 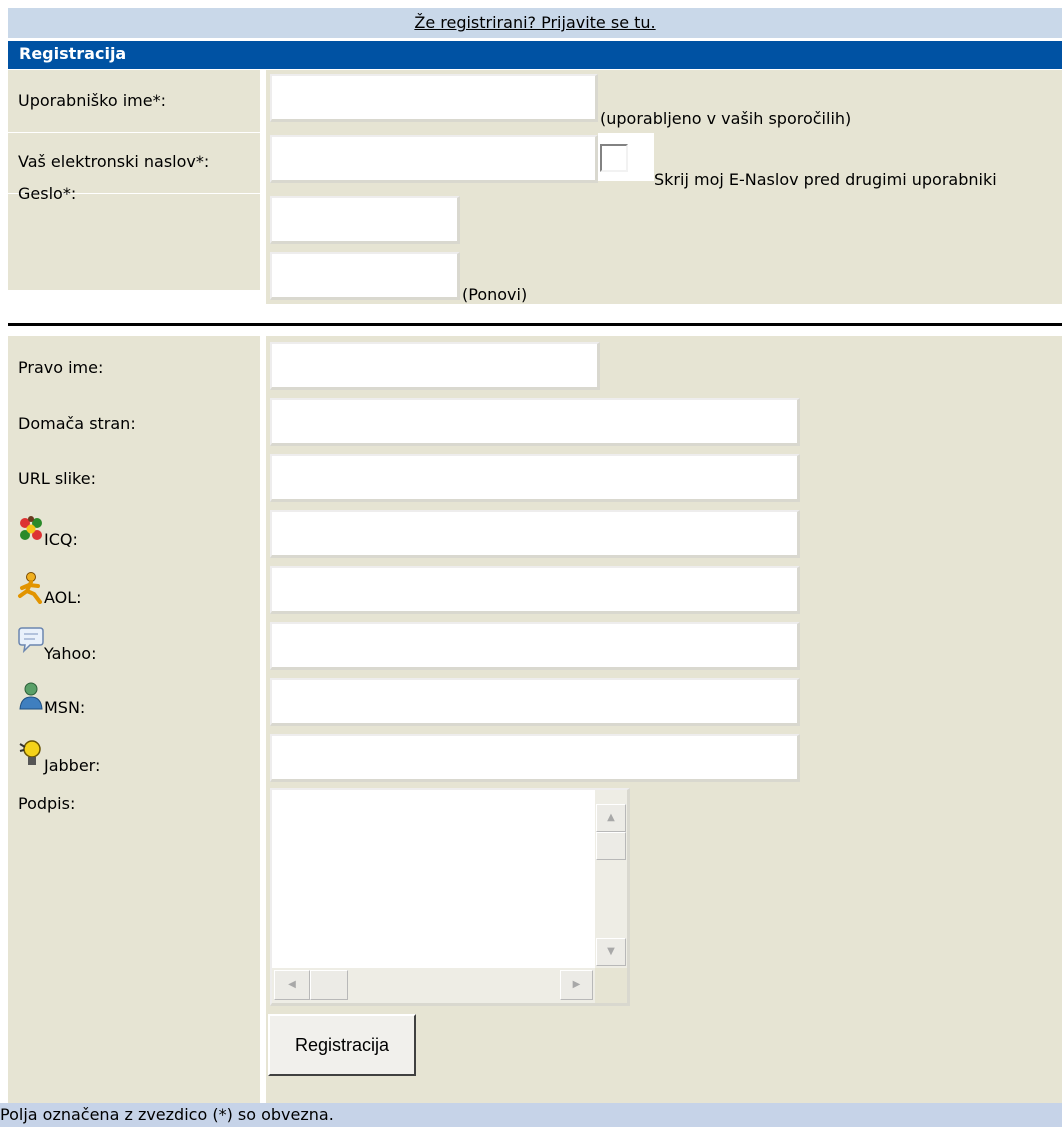 What do you see at coordinates (365, 276) in the screenshot?
I see `password-repeat-input` at bounding box center [365, 276].